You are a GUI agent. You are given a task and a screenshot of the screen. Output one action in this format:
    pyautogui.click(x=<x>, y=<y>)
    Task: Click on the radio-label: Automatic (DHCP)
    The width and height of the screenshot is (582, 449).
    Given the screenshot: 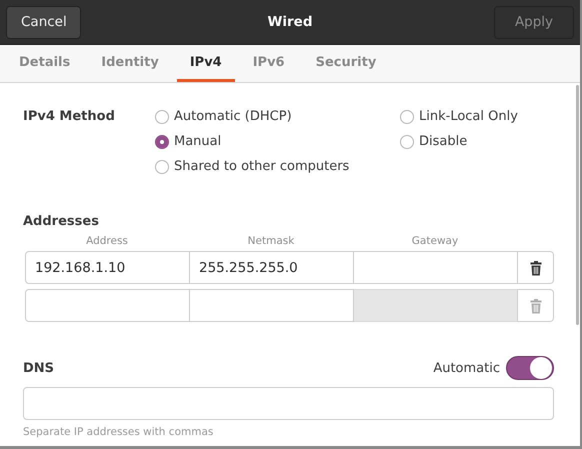 What is the action you would take?
    pyautogui.click(x=233, y=116)
    